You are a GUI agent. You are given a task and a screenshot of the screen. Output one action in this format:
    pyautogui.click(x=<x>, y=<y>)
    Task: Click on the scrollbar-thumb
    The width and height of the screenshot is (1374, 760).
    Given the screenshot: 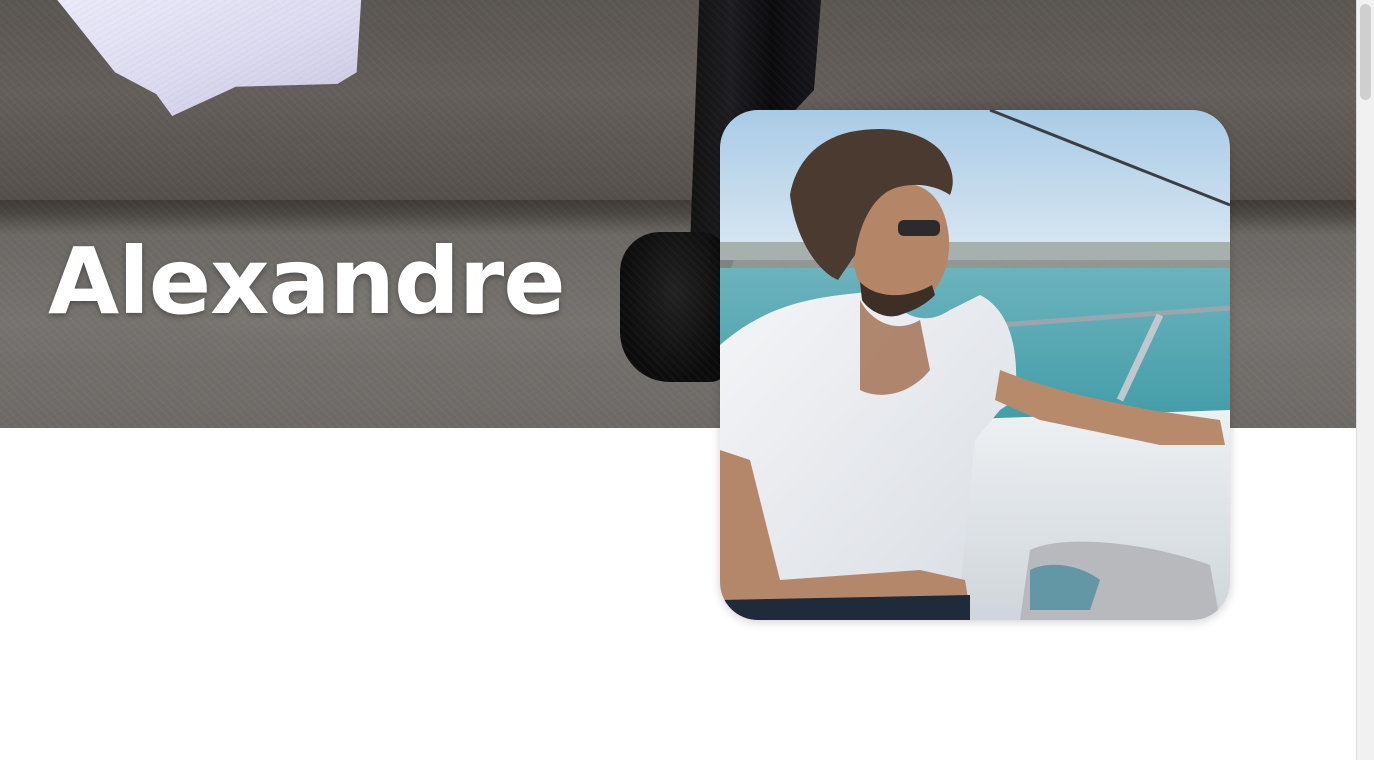 What is the action you would take?
    pyautogui.click(x=1365, y=52)
    